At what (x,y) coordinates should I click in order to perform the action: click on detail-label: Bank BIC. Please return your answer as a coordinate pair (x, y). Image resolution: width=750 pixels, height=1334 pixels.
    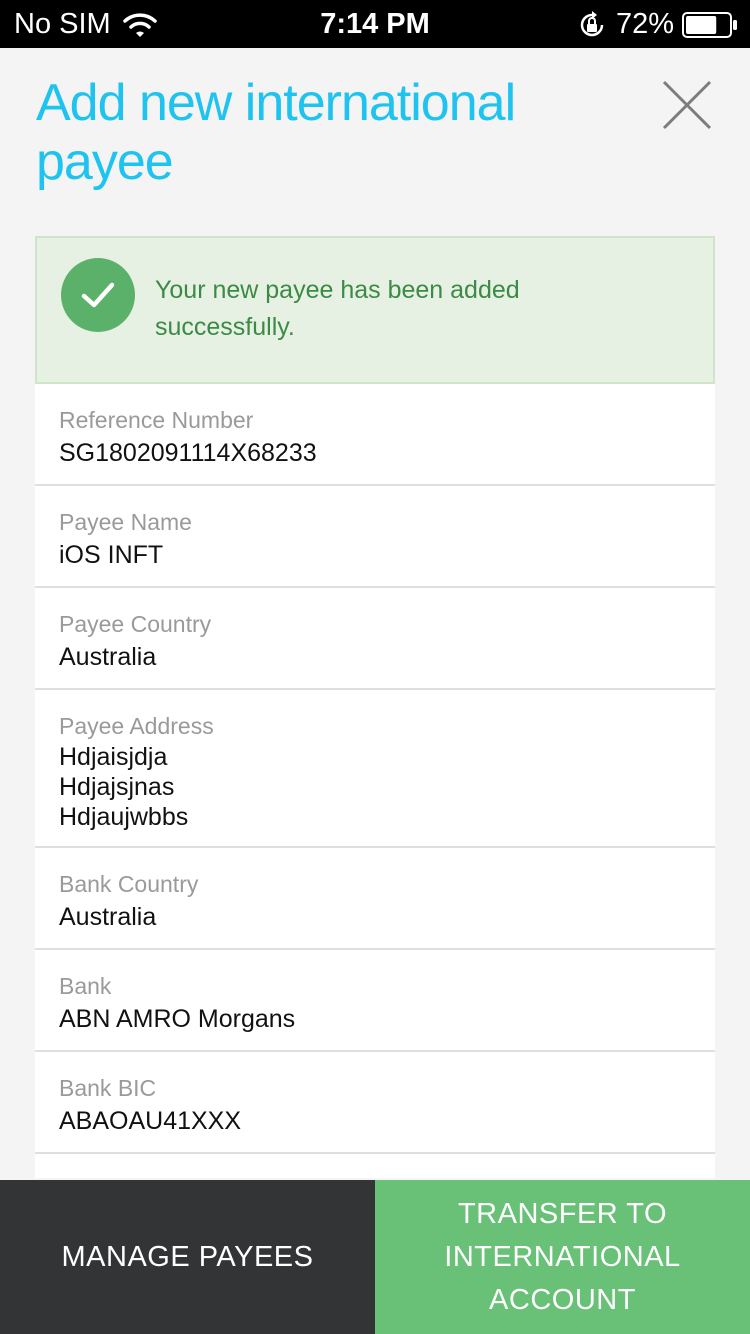
    Looking at the image, I should click on (108, 1088).